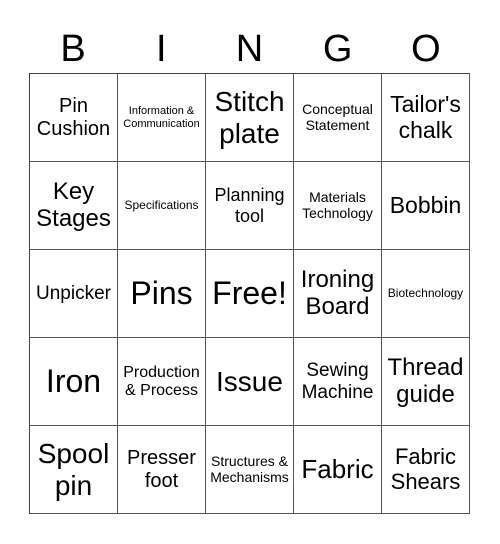 The width and height of the screenshot is (500, 544). I want to click on cell-text: Presser foot, so click(161, 469).